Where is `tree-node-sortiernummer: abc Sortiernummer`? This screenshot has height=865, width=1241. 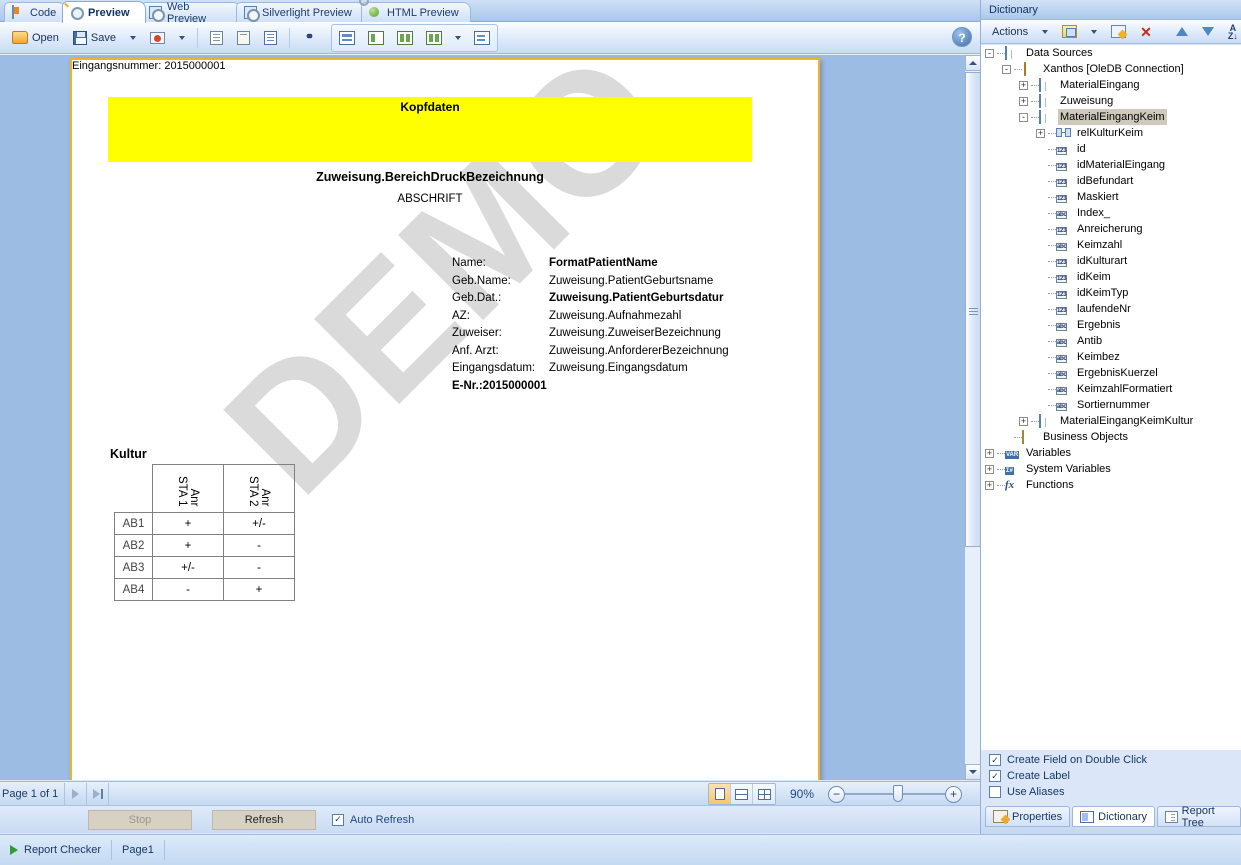 tree-node-sortiernummer: abc Sortiernummer is located at coordinates (1111, 405).